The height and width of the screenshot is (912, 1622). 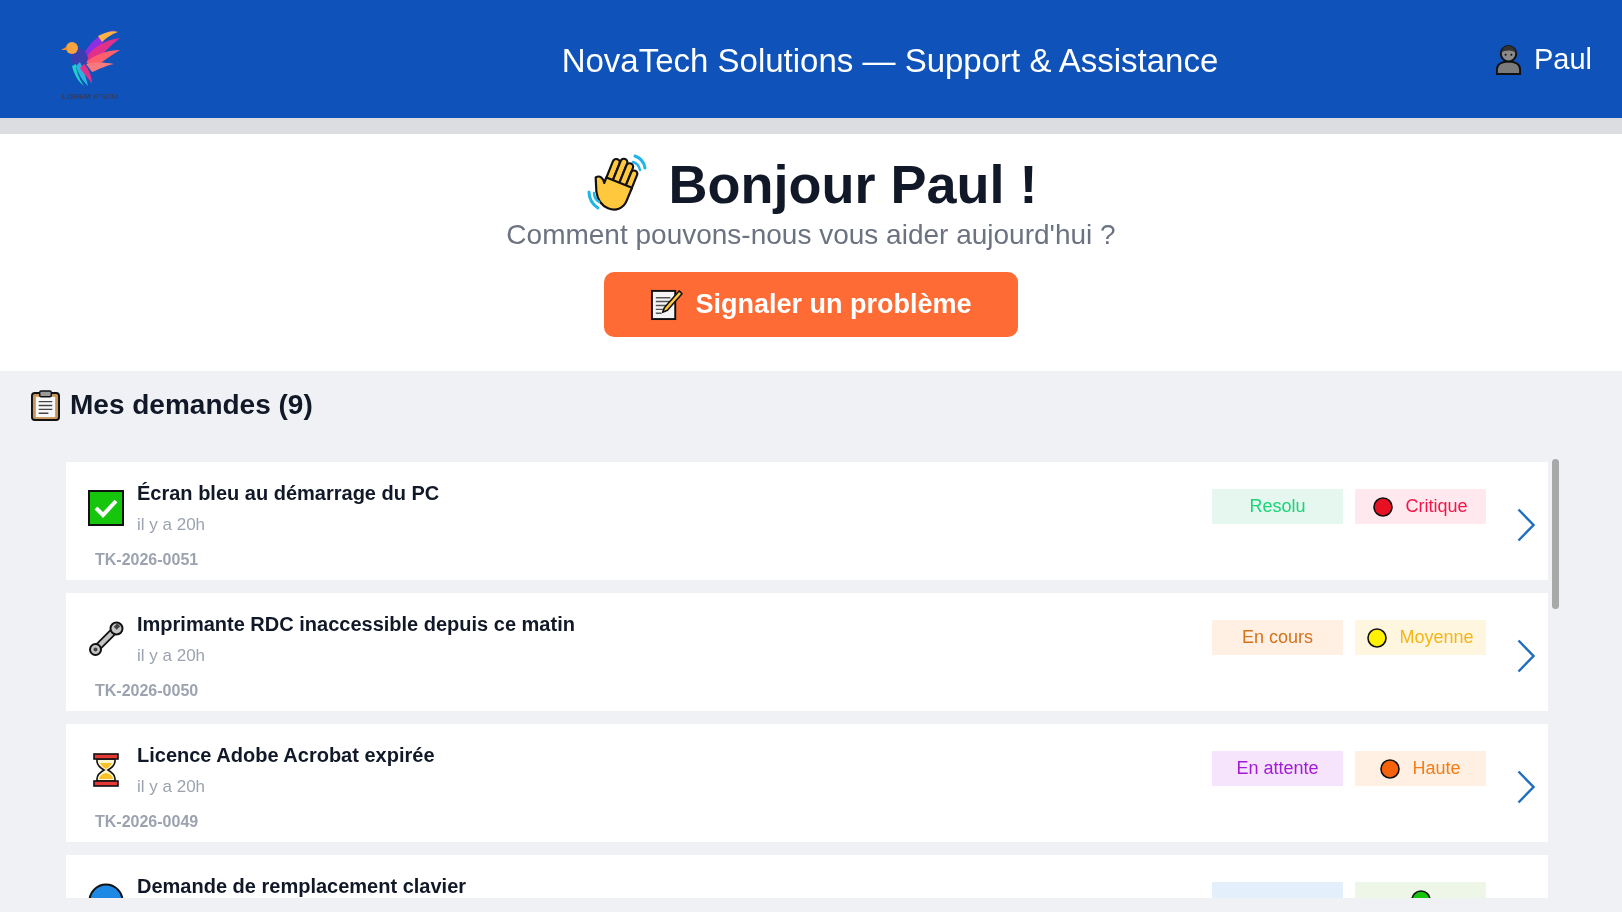 I want to click on user-name: Paul, so click(x=1562, y=59).